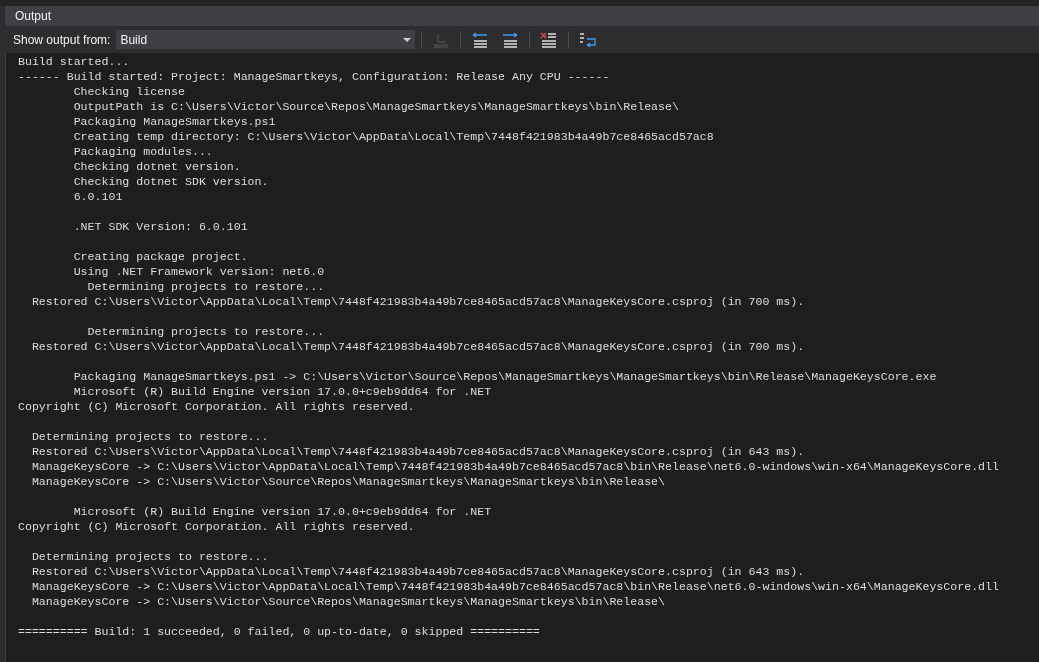 Image resolution: width=1039 pixels, height=662 pixels. Describe the element at coordinates (198, 271) in the screenshot. I see `output-line: Using .NET Framework version: net6.0` at that location.